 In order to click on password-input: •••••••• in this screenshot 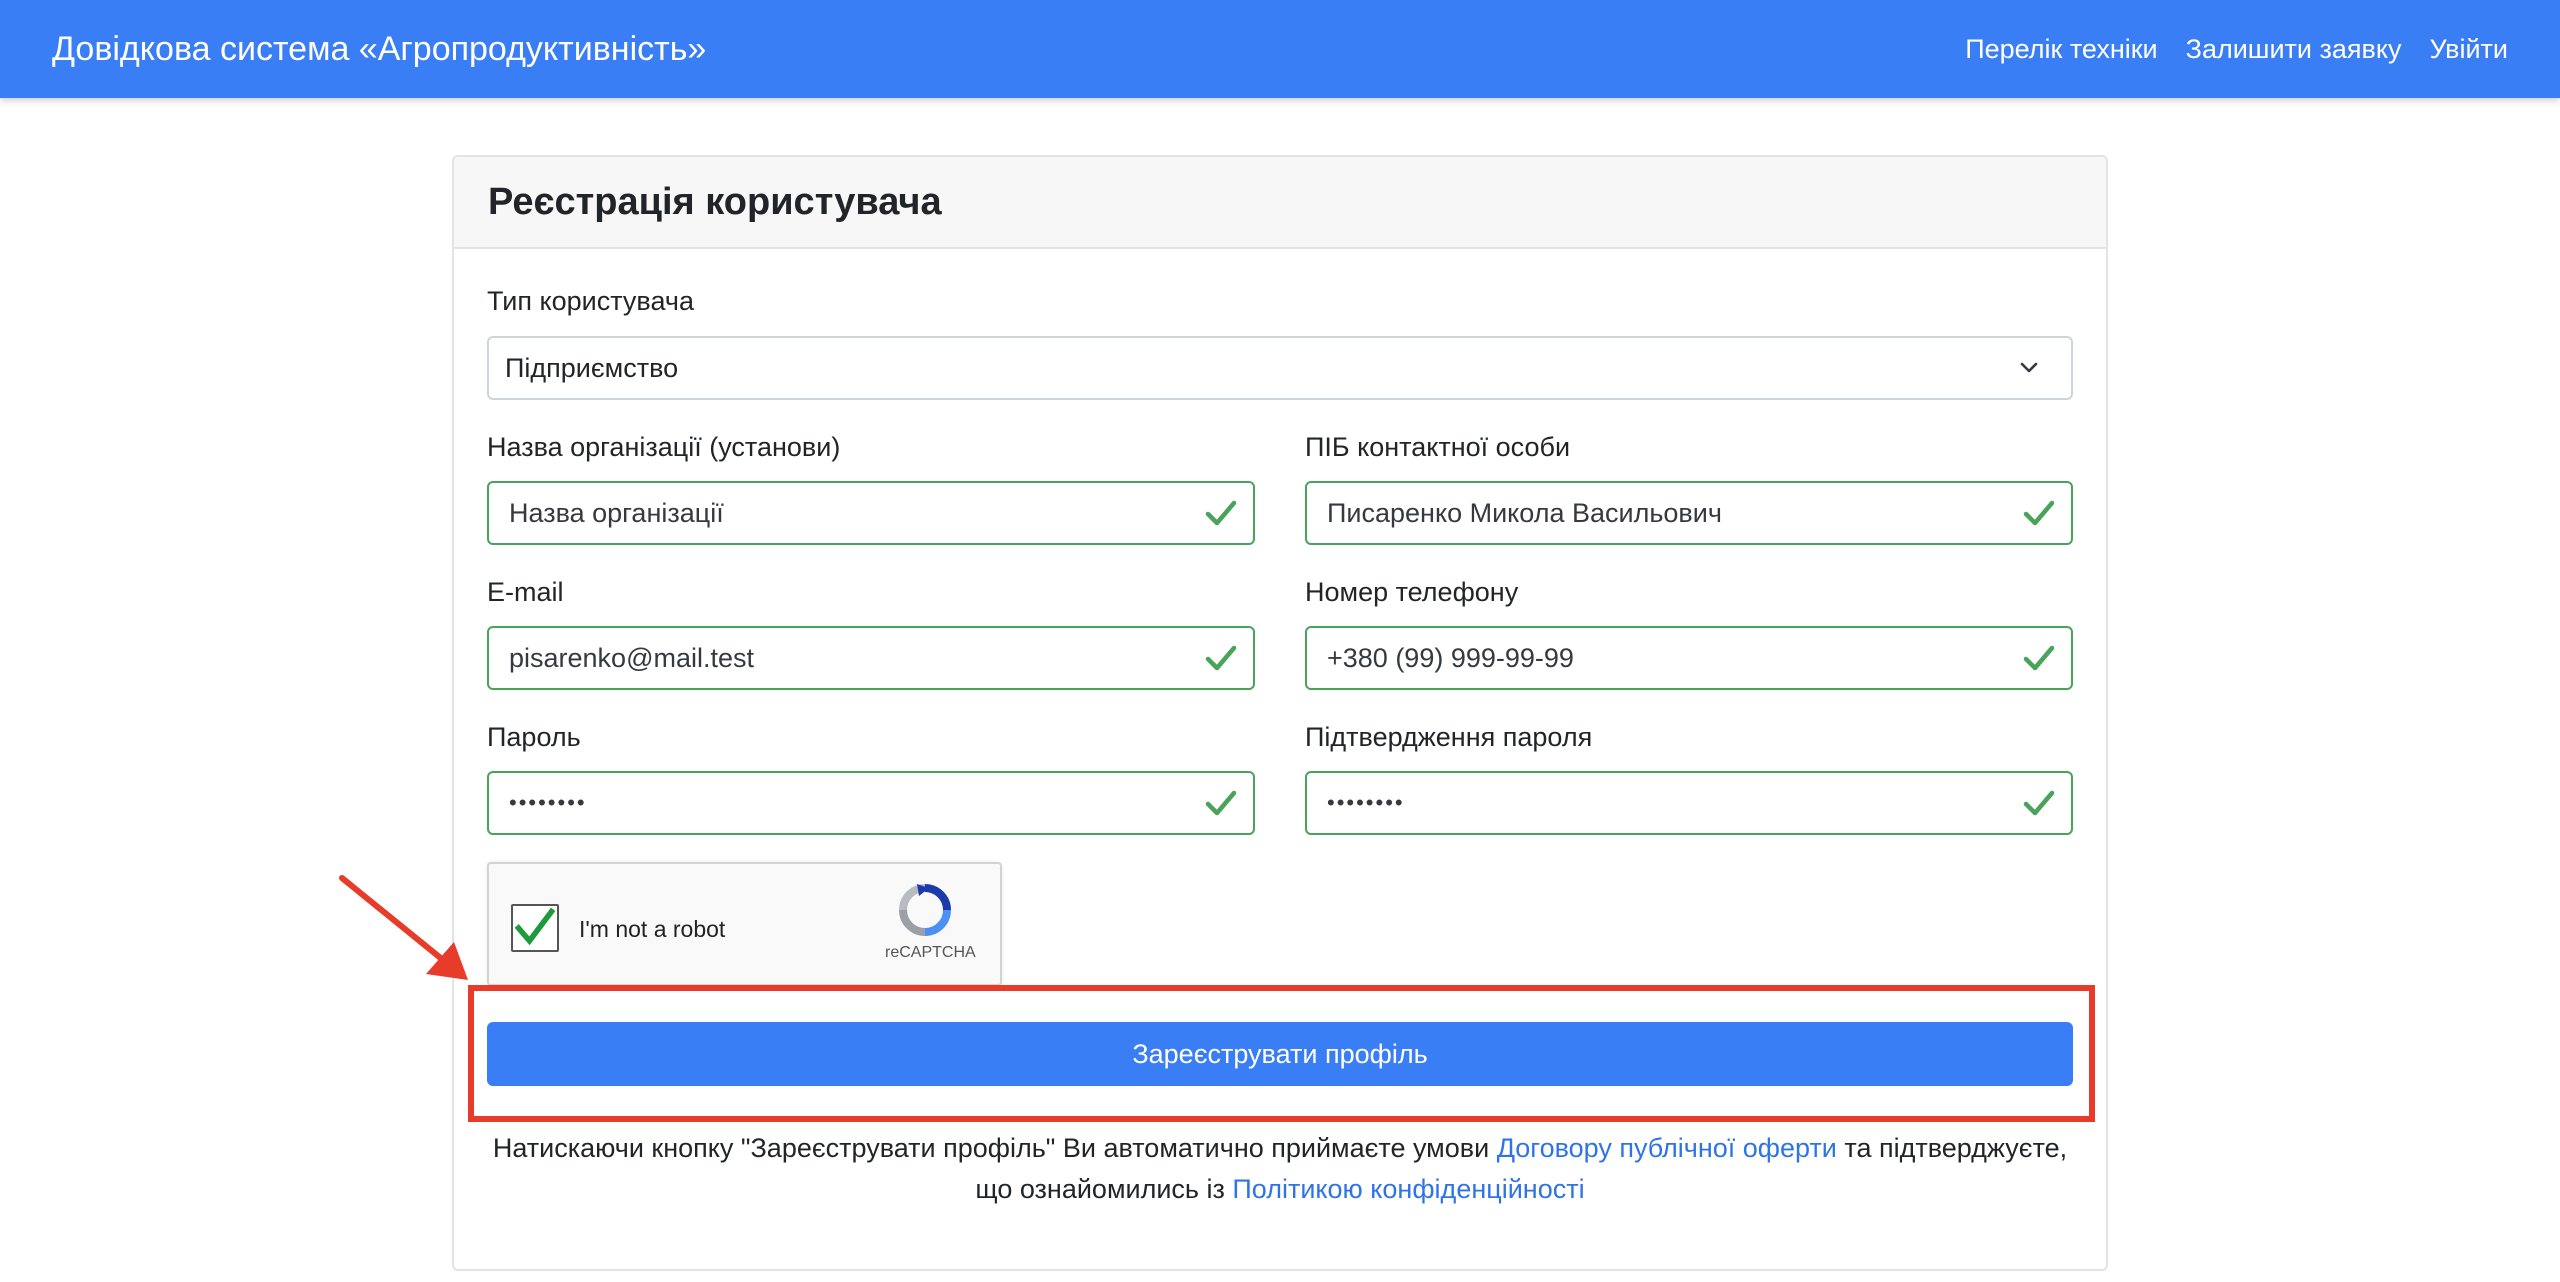, I will do `click(871, 803)`.